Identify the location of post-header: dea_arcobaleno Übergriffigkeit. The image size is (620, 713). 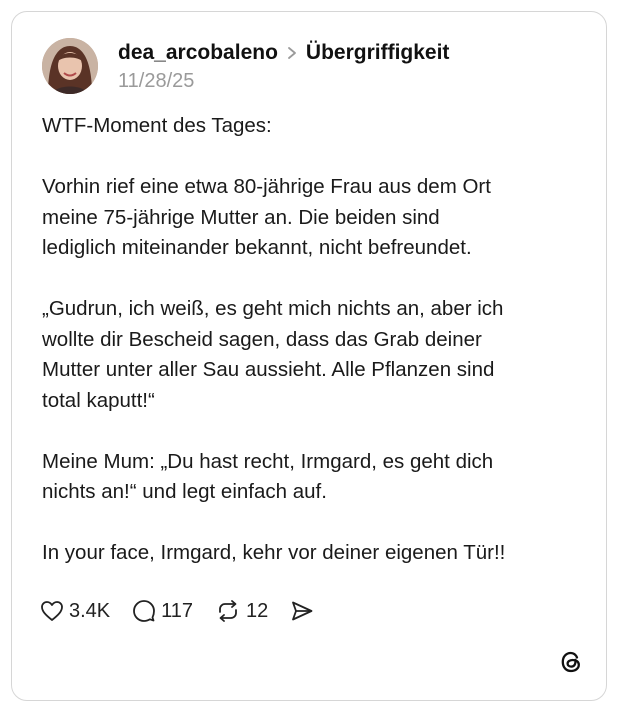
(283, 53).